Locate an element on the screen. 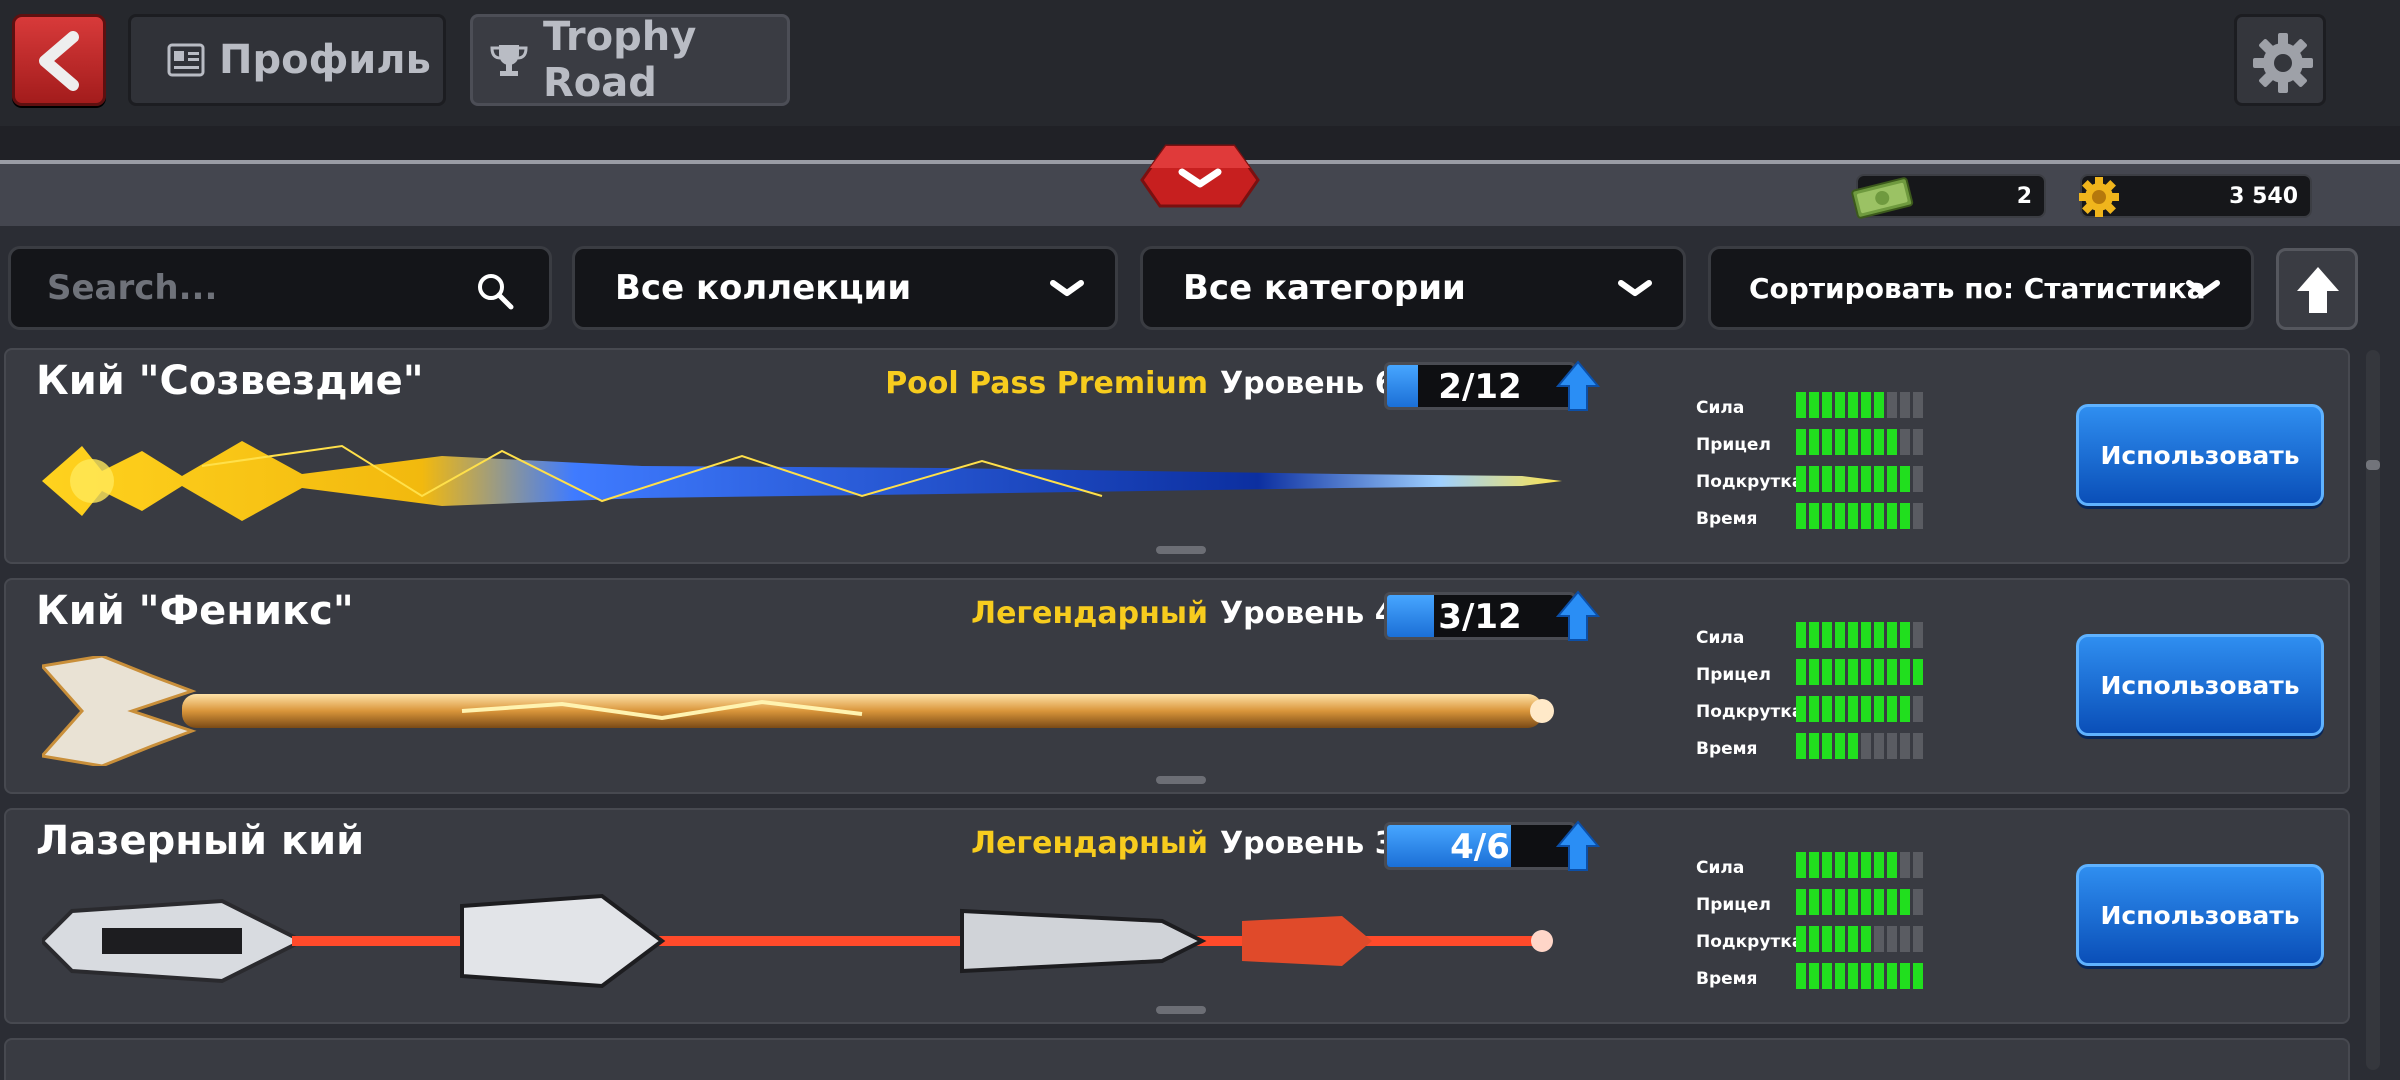 This screenshot has height=1080, width=2400. sort-dropdown: Сортировать по: Статистика is located at coordinates (1981, 288).